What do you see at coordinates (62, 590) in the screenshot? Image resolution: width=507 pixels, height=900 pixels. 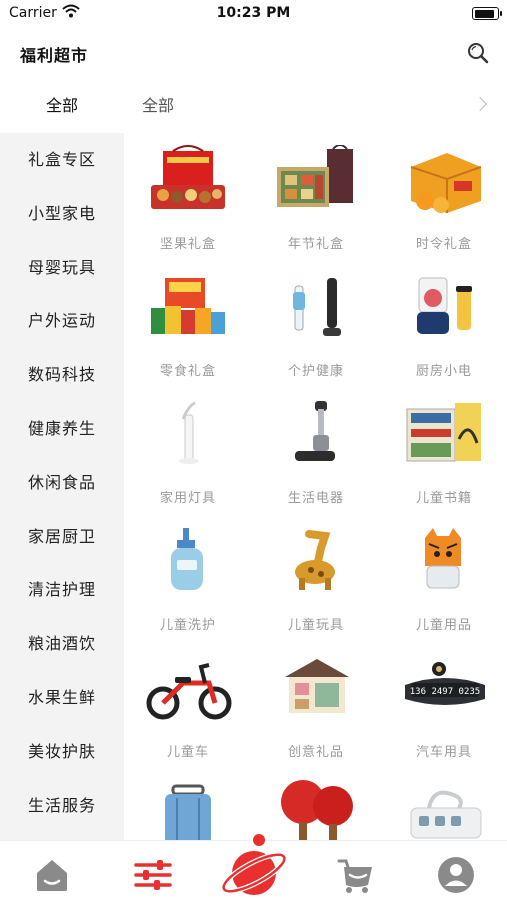 I see `sidebar-item: 清洁护理` at bounding box center [62, 590].